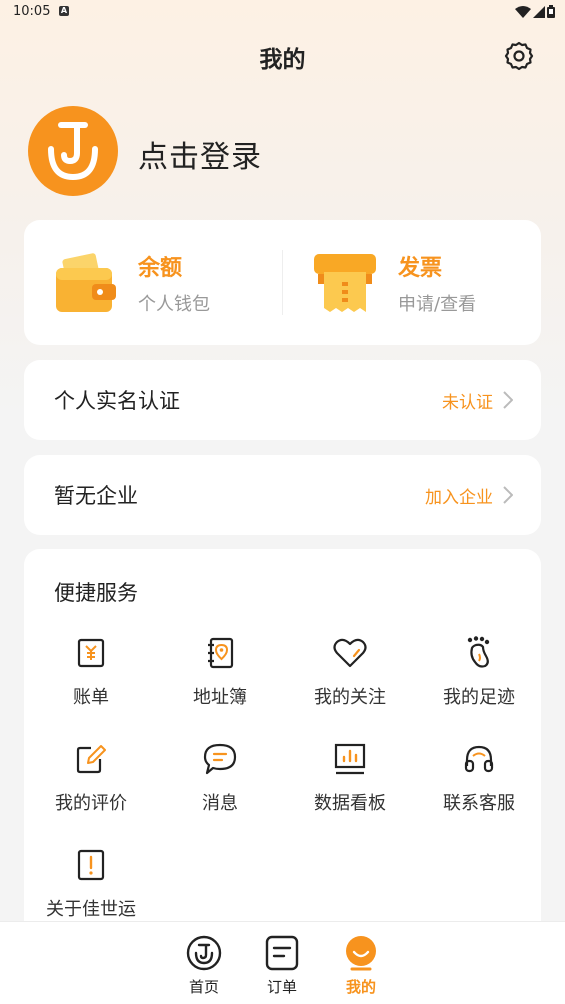 The image size is (565, 1004). Describe the element at coordinates (282, 953) in the screenshot. I see `orders-icon` at that location.